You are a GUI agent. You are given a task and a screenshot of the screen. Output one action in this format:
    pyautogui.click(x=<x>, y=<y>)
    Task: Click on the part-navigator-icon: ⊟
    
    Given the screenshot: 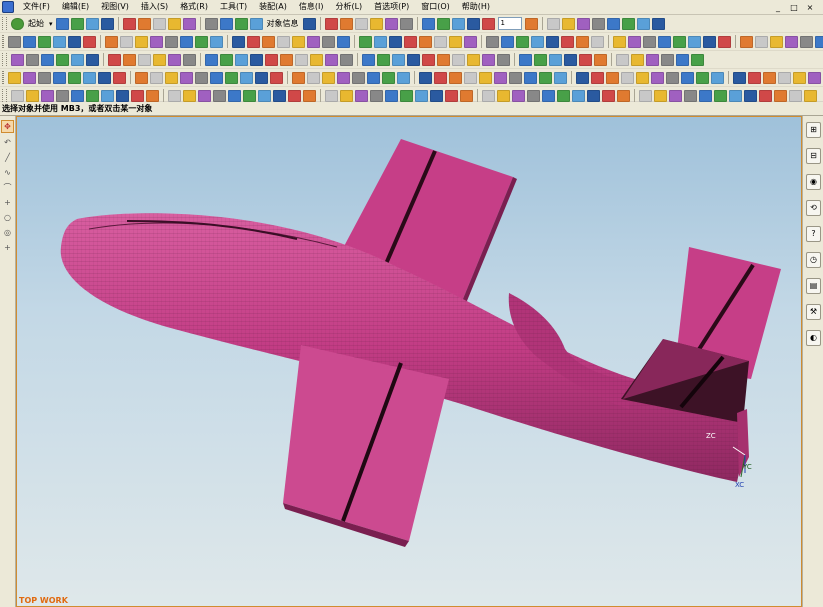 What is the action you would take?
    pyautogui.click(x=813, y=156)
    